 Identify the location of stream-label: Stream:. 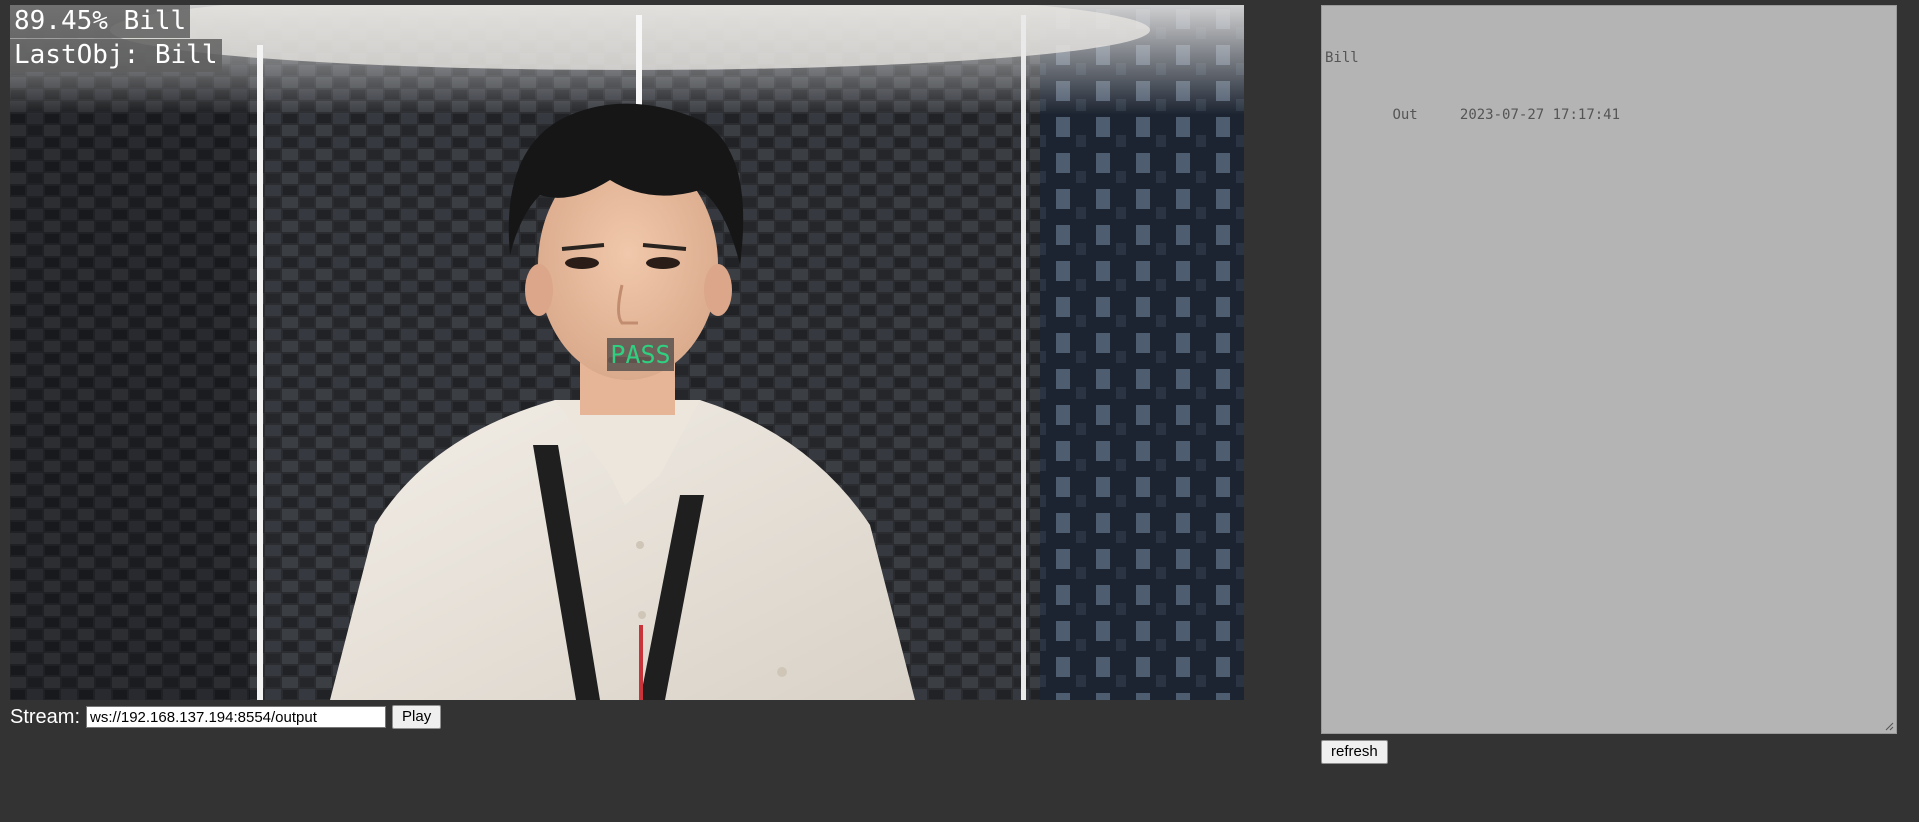
(45, 716).